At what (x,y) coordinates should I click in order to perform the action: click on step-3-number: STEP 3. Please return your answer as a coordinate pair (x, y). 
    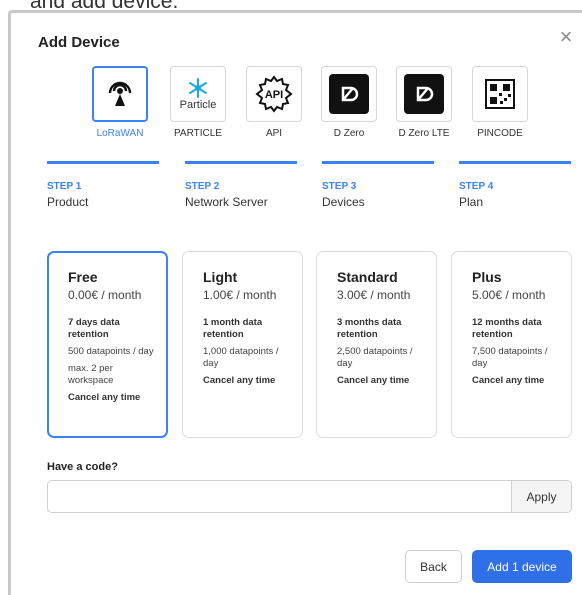
    Looking at the image, I should click on (339, 186).